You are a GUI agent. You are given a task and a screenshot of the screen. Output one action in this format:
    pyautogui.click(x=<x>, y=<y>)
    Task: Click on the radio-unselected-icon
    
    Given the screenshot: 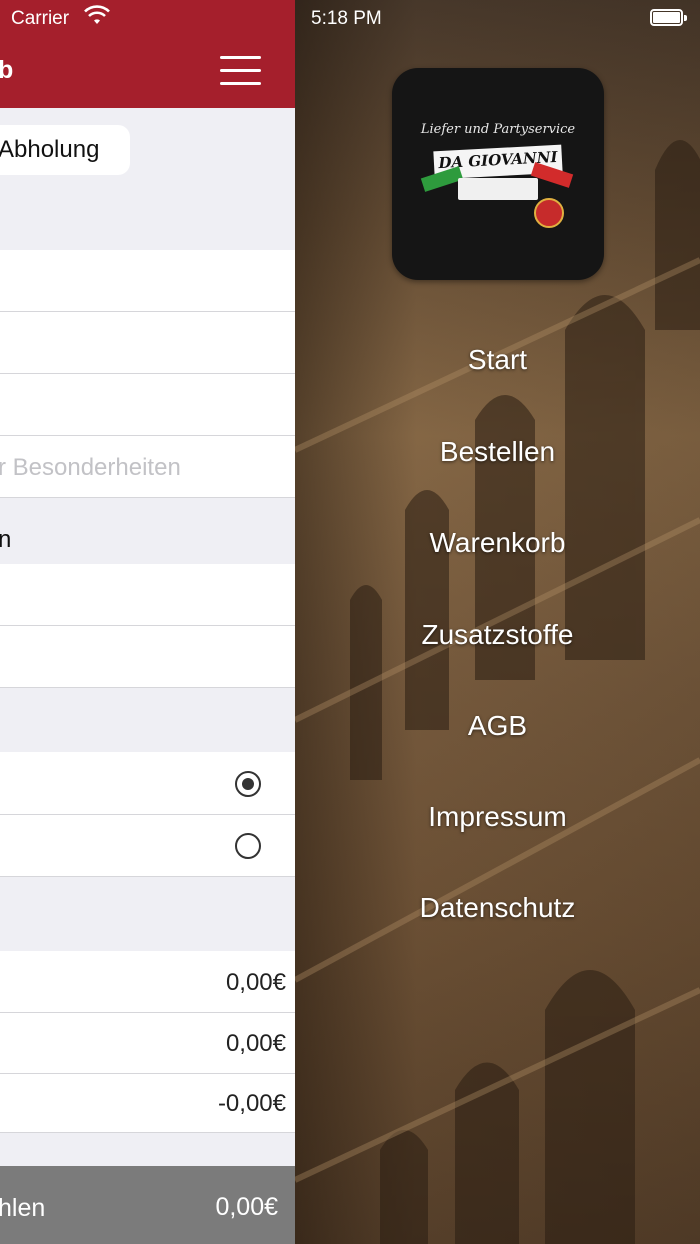 What is the action you would take?
    pyautogui.click(x=248, y=846)
    